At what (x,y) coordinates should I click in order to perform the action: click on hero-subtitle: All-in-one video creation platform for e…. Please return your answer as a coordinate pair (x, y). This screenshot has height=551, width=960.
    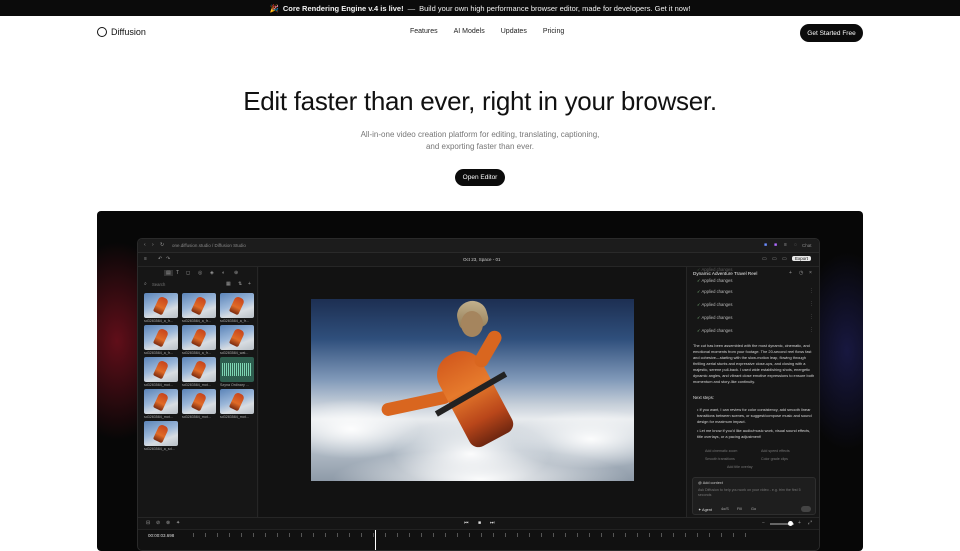
    Looking at the image, I should click on (480, 140).